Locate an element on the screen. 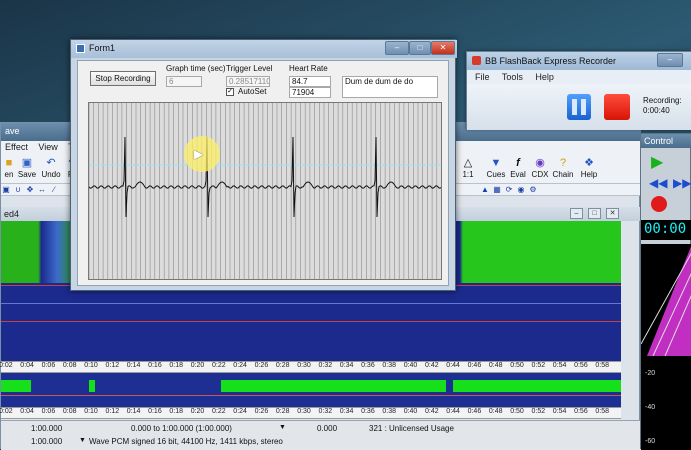 The height and width of the screenshot is (450, 691). recorder-body: Recording: 0:00:40 is located at coordinates (579, 107).